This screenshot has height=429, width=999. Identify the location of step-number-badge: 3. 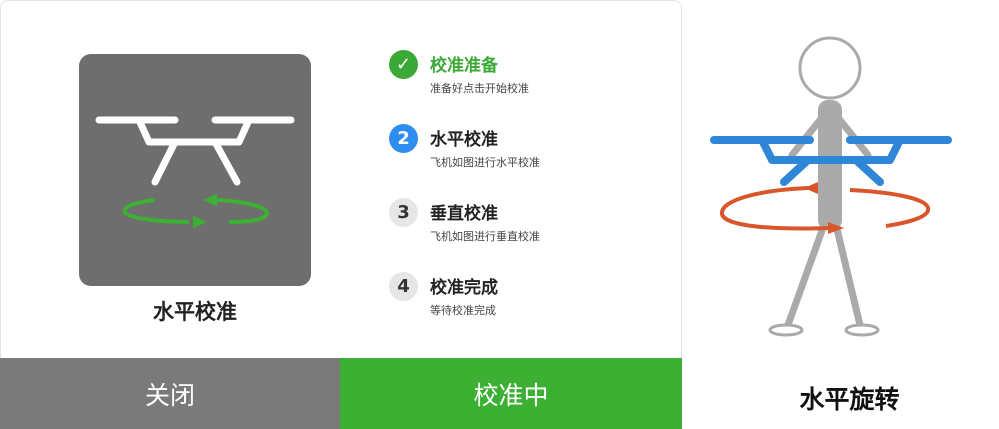
(403, 212).